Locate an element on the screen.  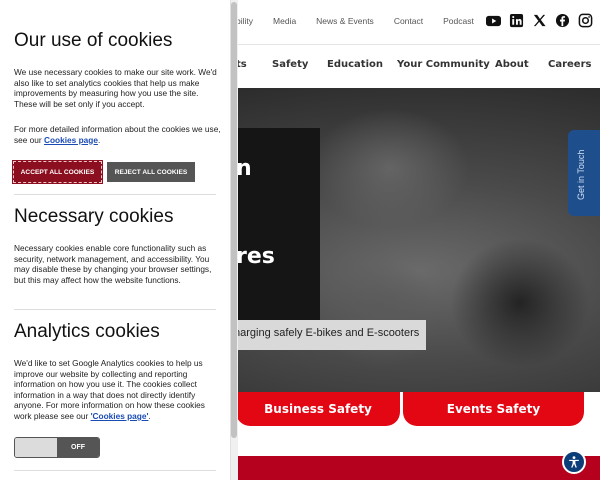
nav-item-your-community: Your Community is located at coordinates (443, 64).